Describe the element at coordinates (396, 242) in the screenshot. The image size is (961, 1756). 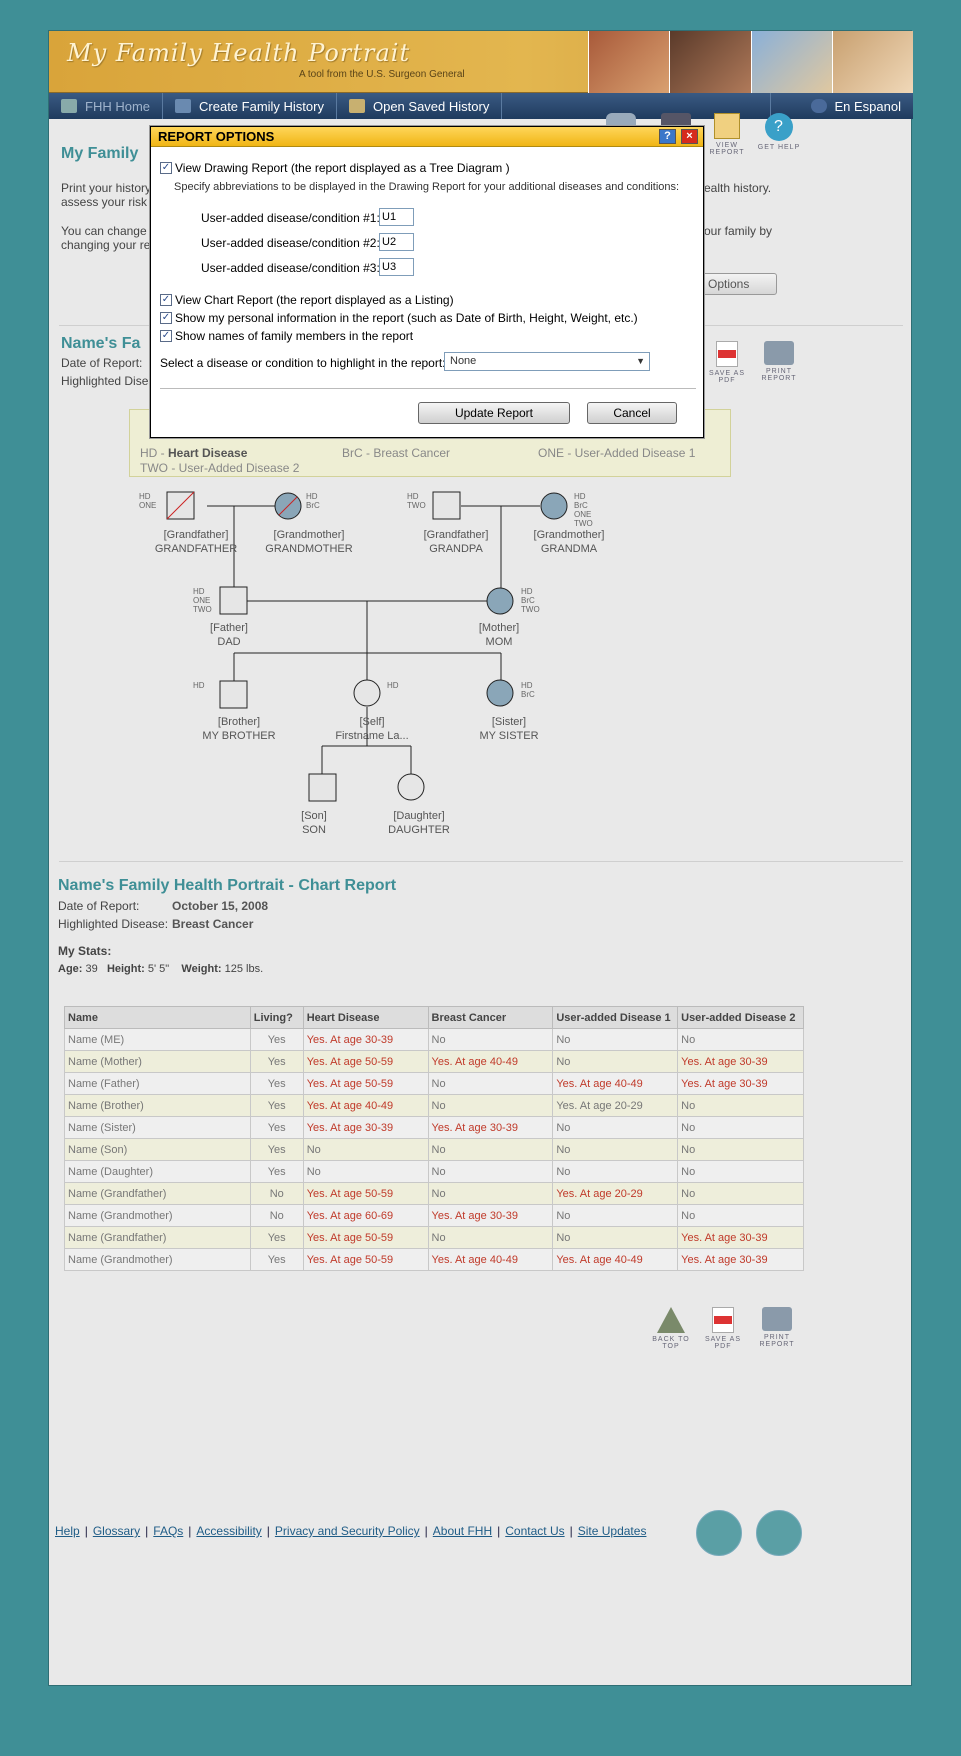
I see `abbr2-input: U2` at that location.